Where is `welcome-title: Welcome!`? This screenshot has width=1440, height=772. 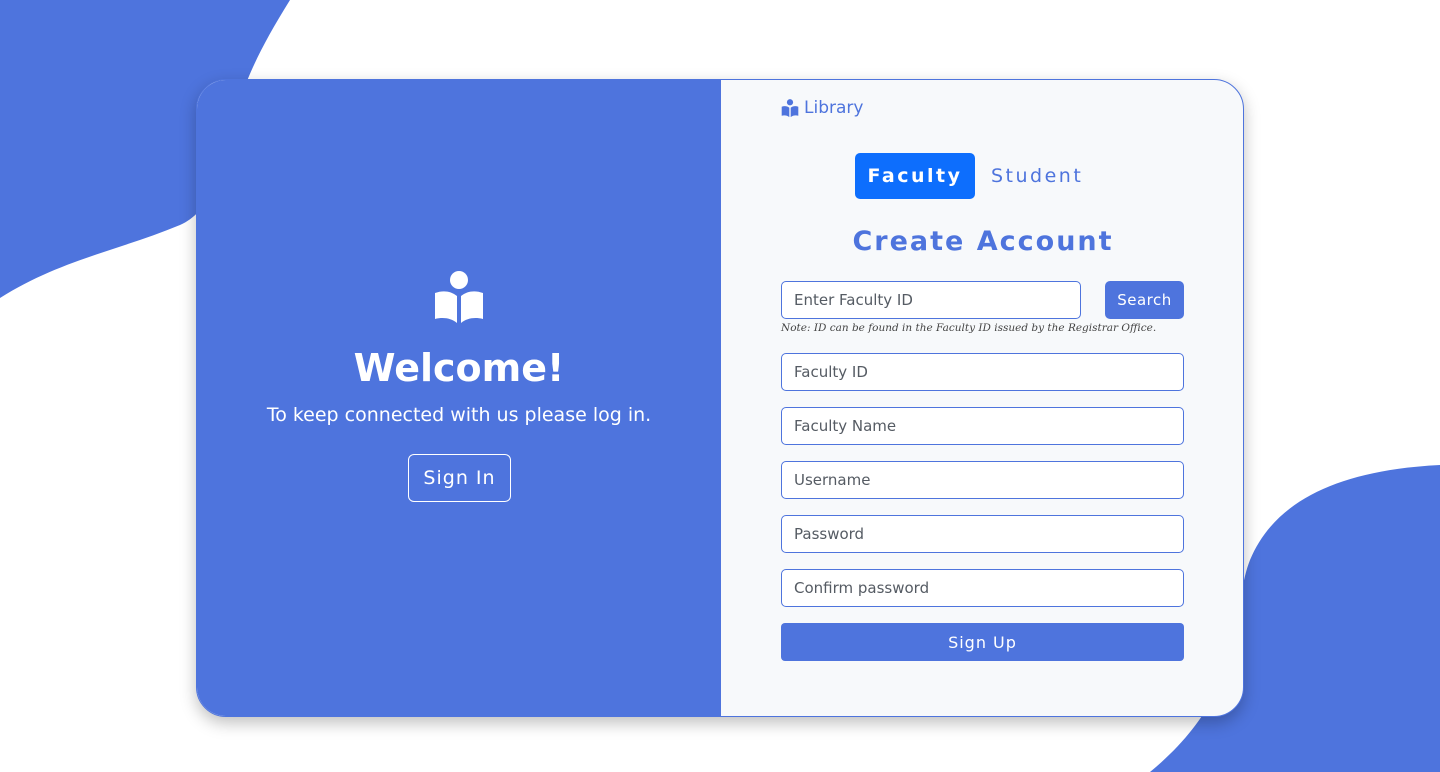
welcome-title: Welcome! is located at coordinates (459, 368).